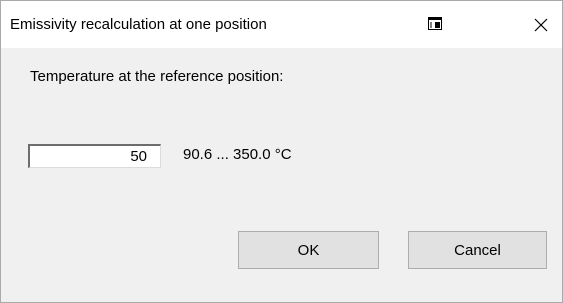 This screenshot has height=303, width=563. Describe the element at coordinates (435, 23) in the screenshot. I see `window-snap-icon` at that location.